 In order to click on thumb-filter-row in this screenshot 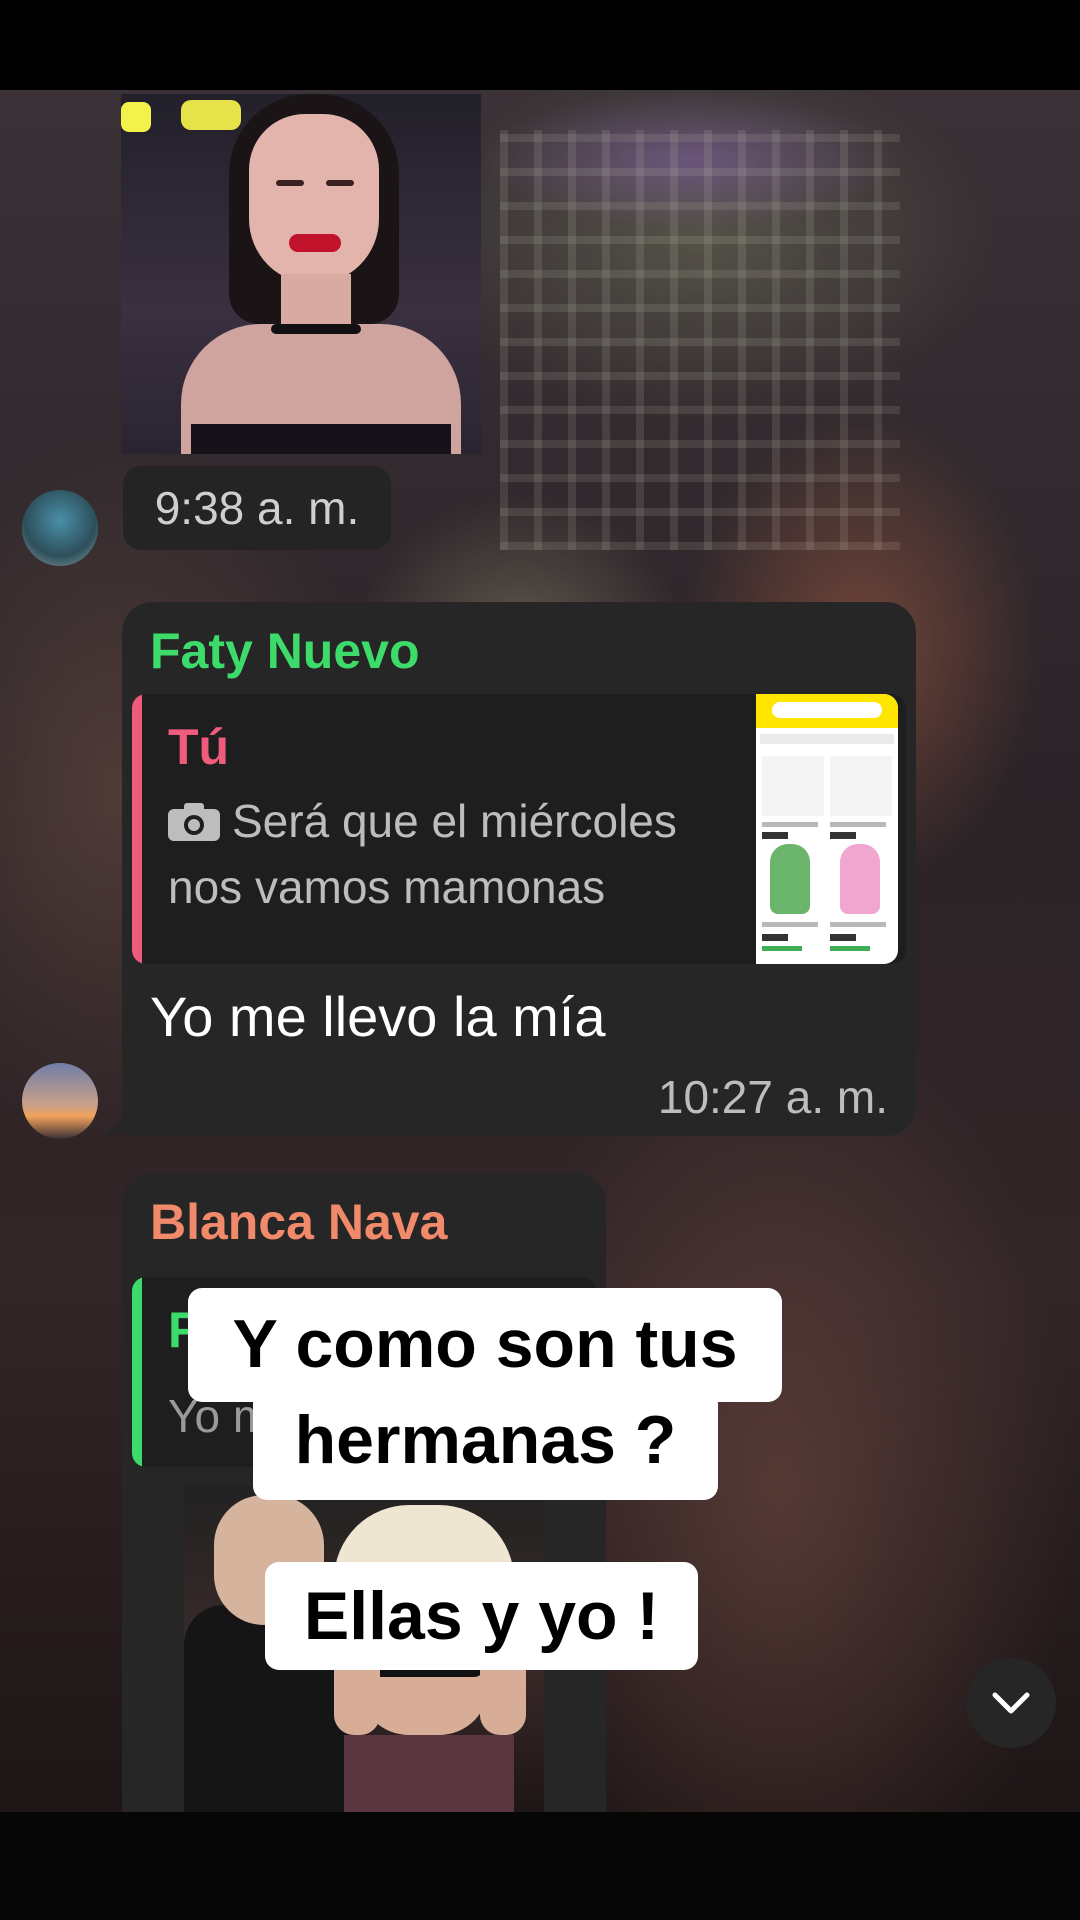, I will do `click(827, 739)`.